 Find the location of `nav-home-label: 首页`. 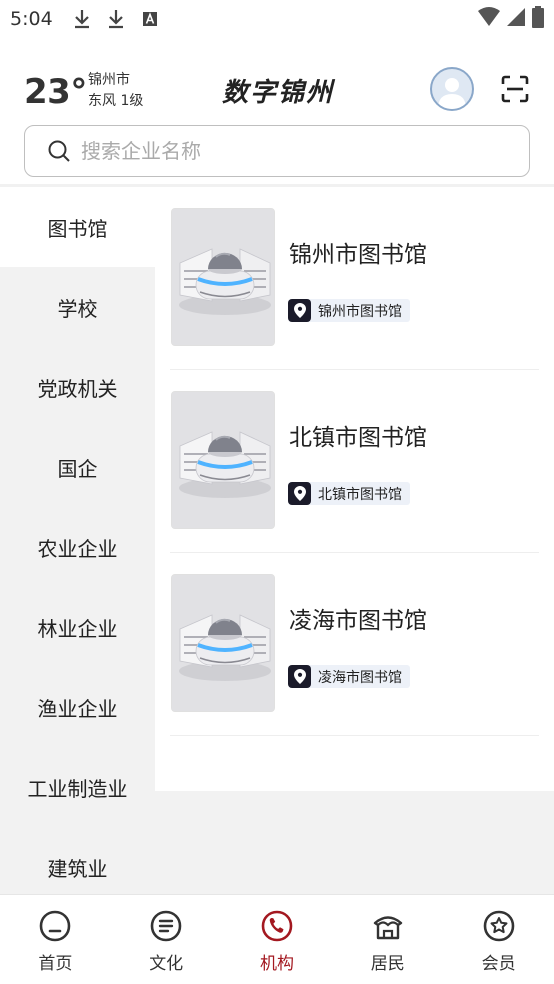

nav-home-label: 首页 is located at coordinates (55, 964).